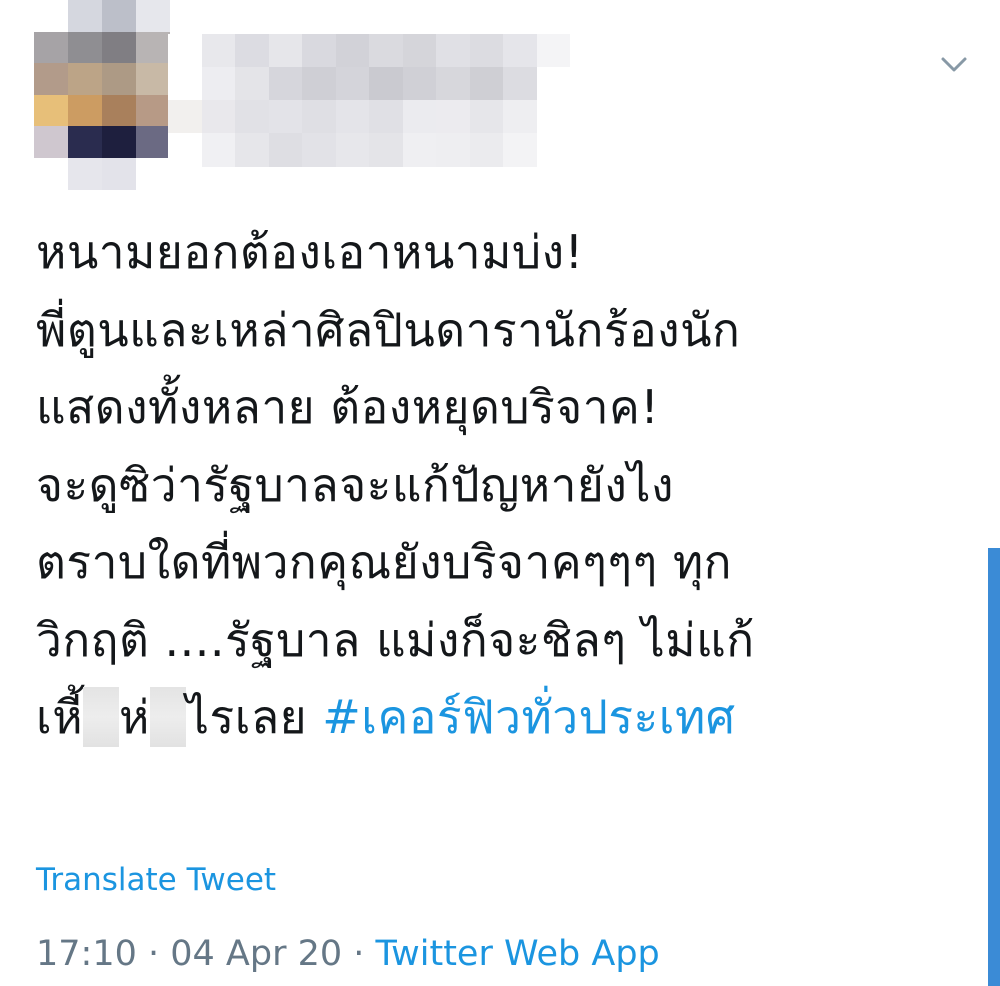  What do you see at coordinates (528, 717) in the screenshot?
I see `hashtag-link: #เคอร์ฟิวทั่วประเทศ` at bounding box center [528, 717].